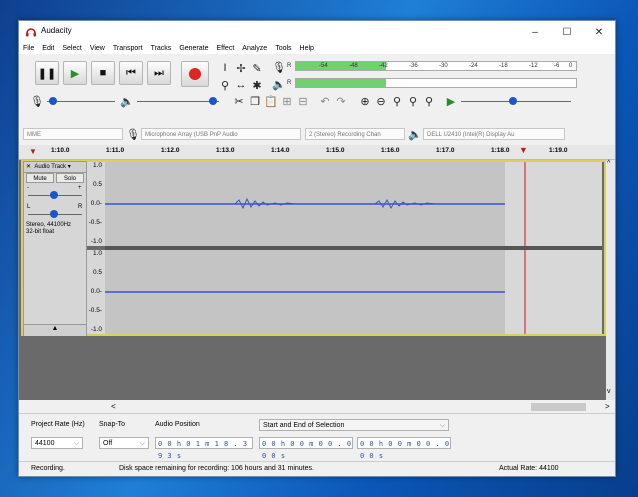 The width and height of the screenshot is (638, 497). Describe the element at coordinates (225, 85) in the screenshot. I see `zoom-tool-icon: ⚲` at that location.